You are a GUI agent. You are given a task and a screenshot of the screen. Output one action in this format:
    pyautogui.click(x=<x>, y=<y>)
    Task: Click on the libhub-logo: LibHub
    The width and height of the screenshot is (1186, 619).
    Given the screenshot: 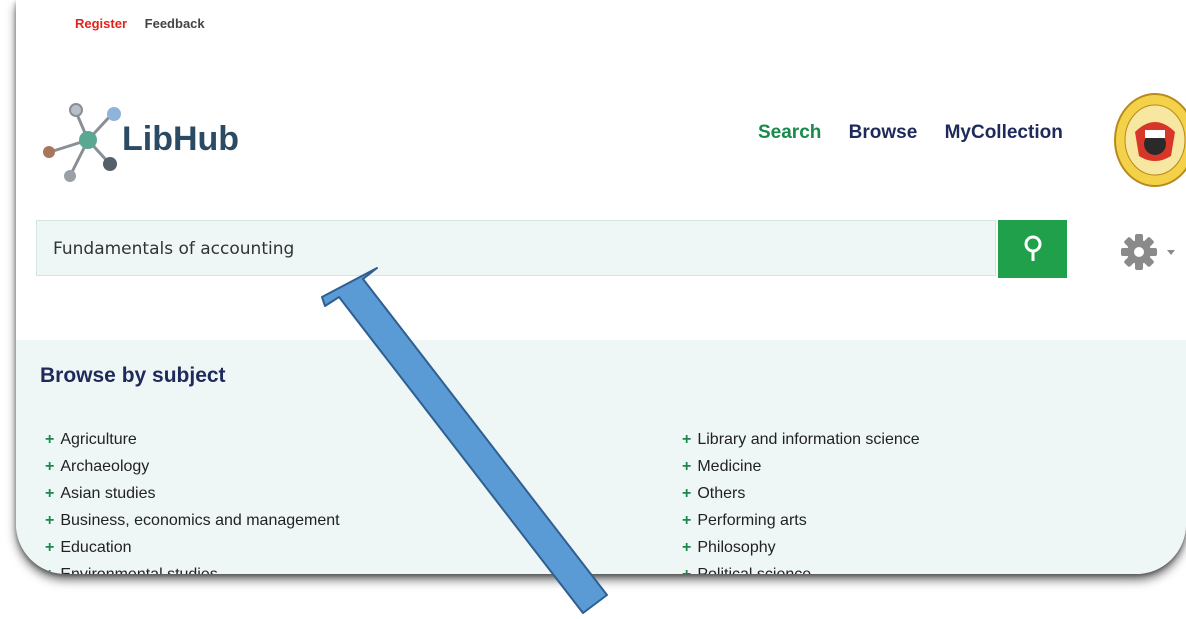 What is the action you would take?
    pyautogui.click(x=150, y=139)
    